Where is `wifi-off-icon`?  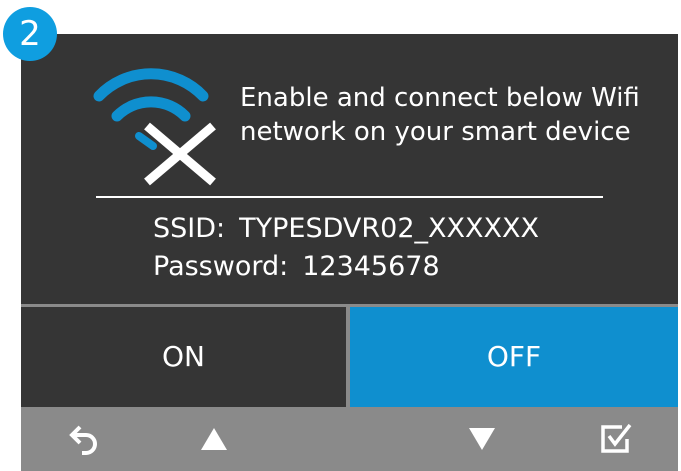
wifi-off-icon is located at coordinates (154, 127).